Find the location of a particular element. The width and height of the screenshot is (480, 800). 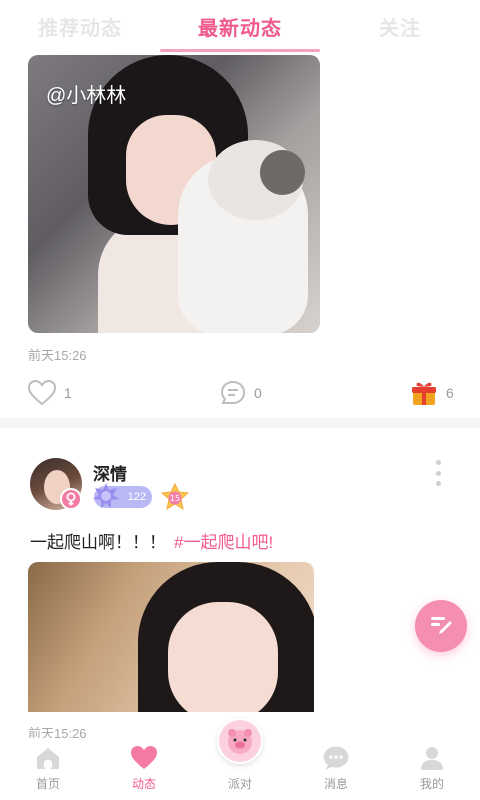

chat-icon is located at coordinates (336, 758).